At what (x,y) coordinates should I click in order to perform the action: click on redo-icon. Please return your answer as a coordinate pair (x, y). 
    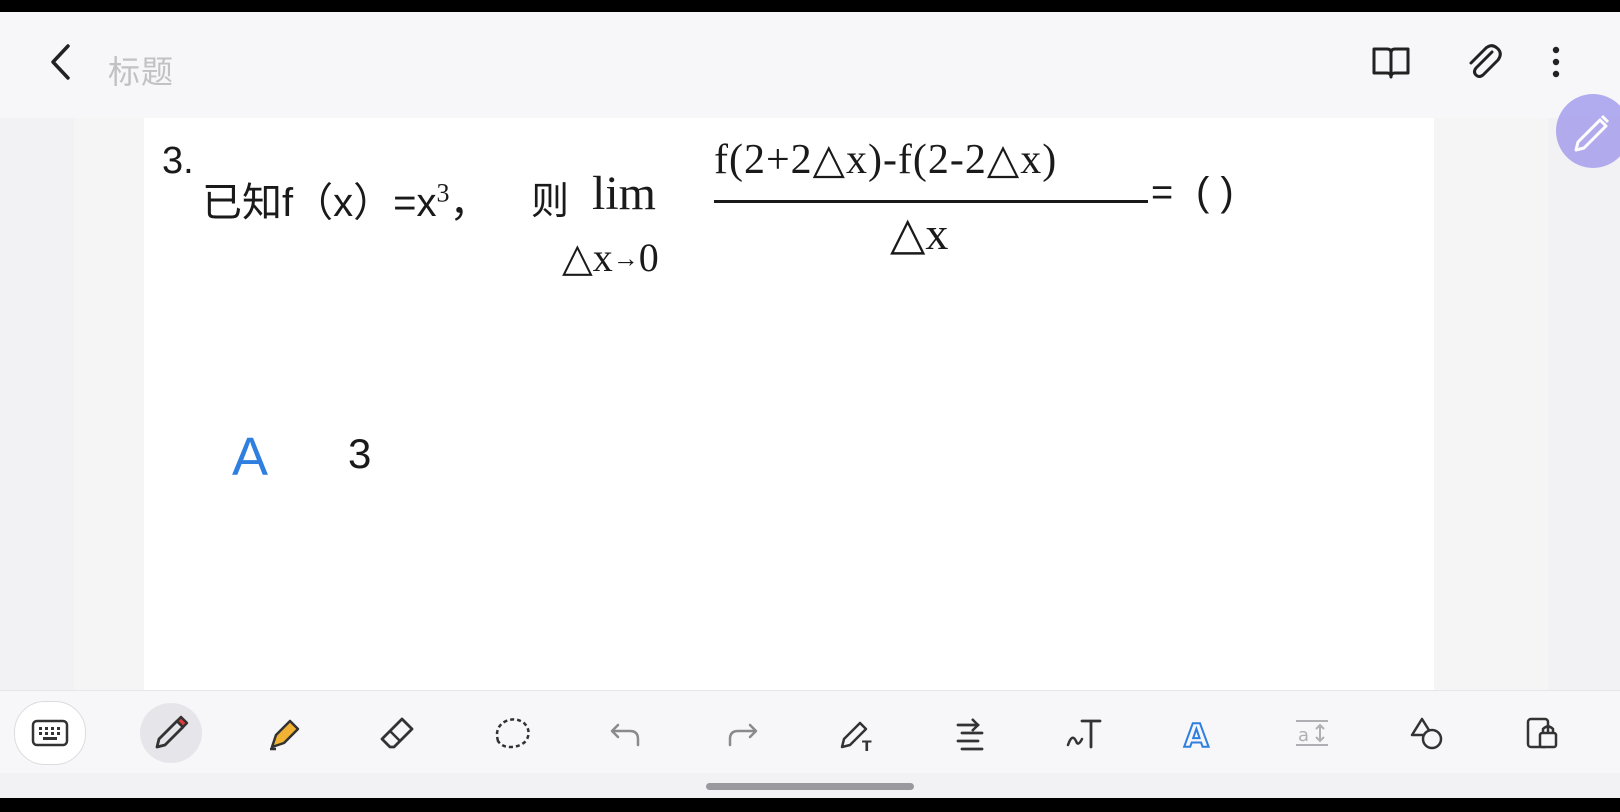
    Looking at the image, I should click on (742, 733).